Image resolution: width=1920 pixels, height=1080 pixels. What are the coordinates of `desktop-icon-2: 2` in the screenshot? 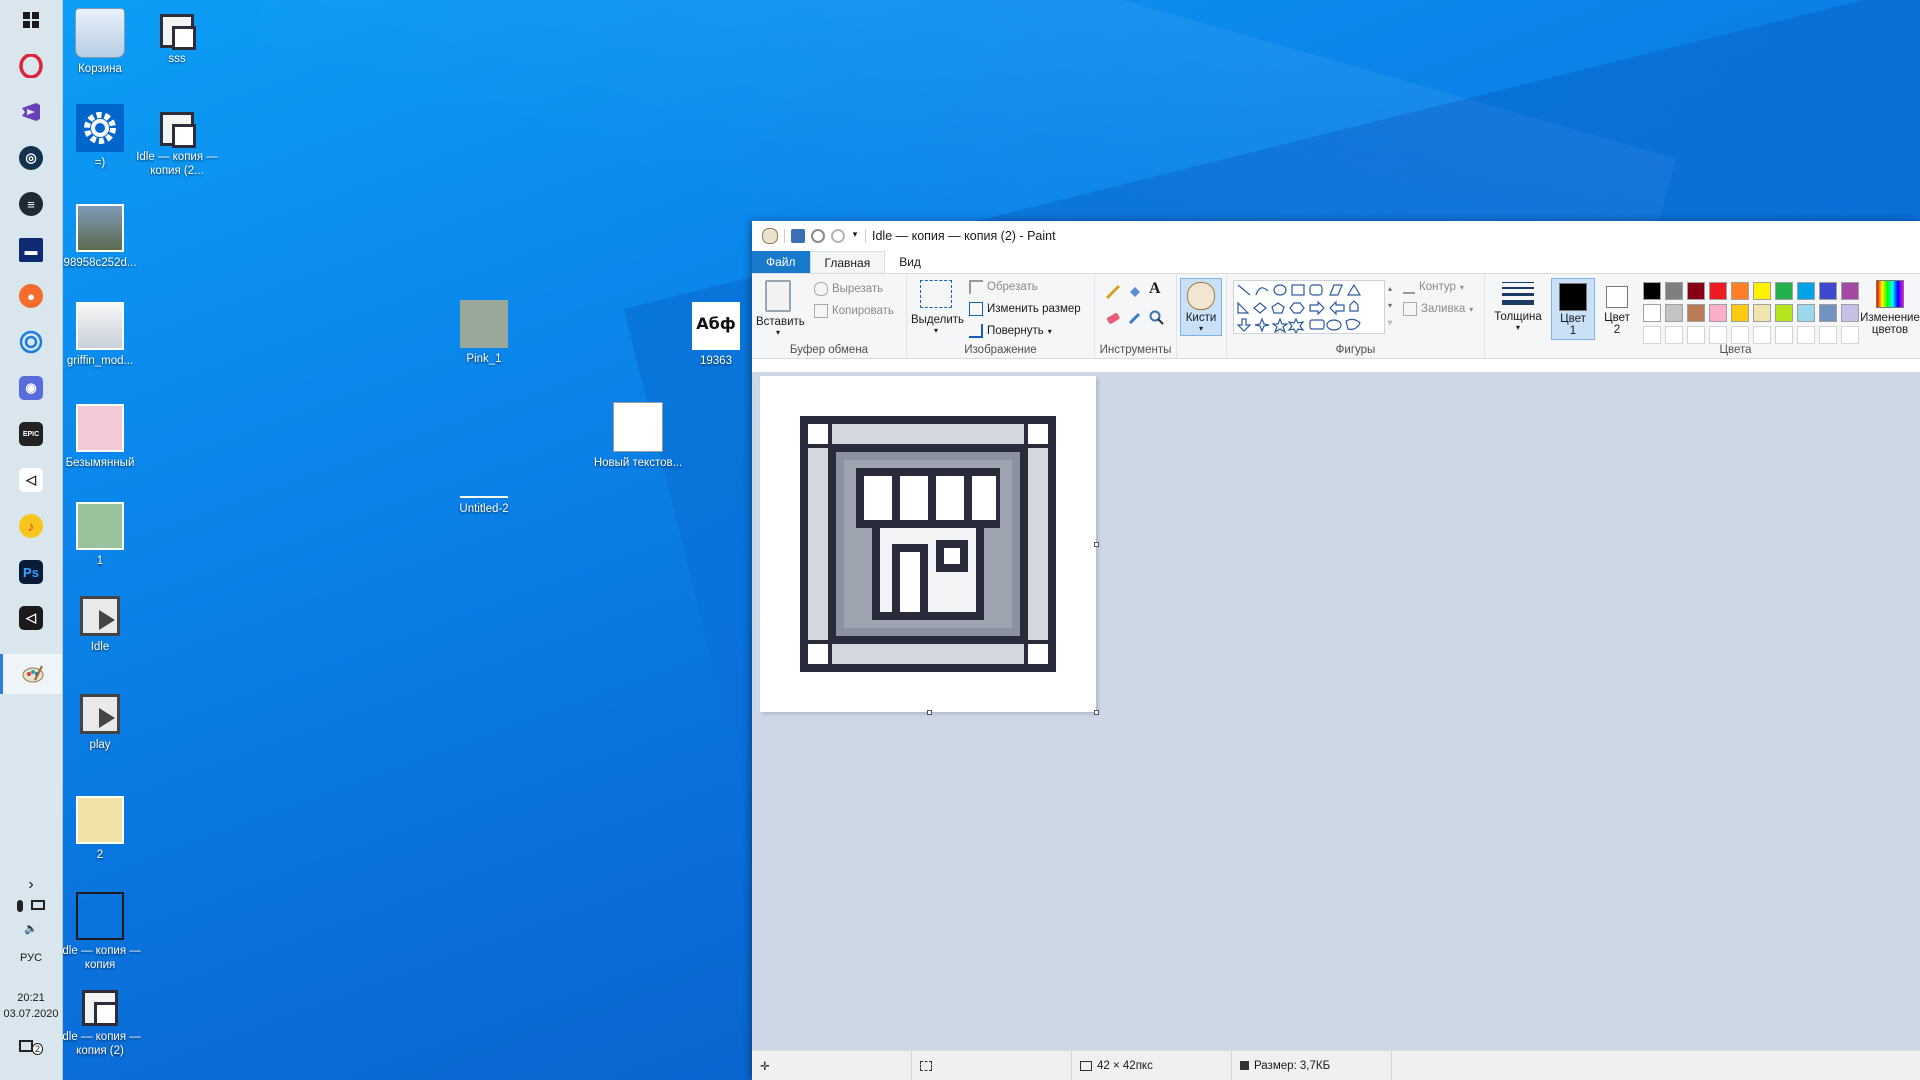 It's located at (100, 829).